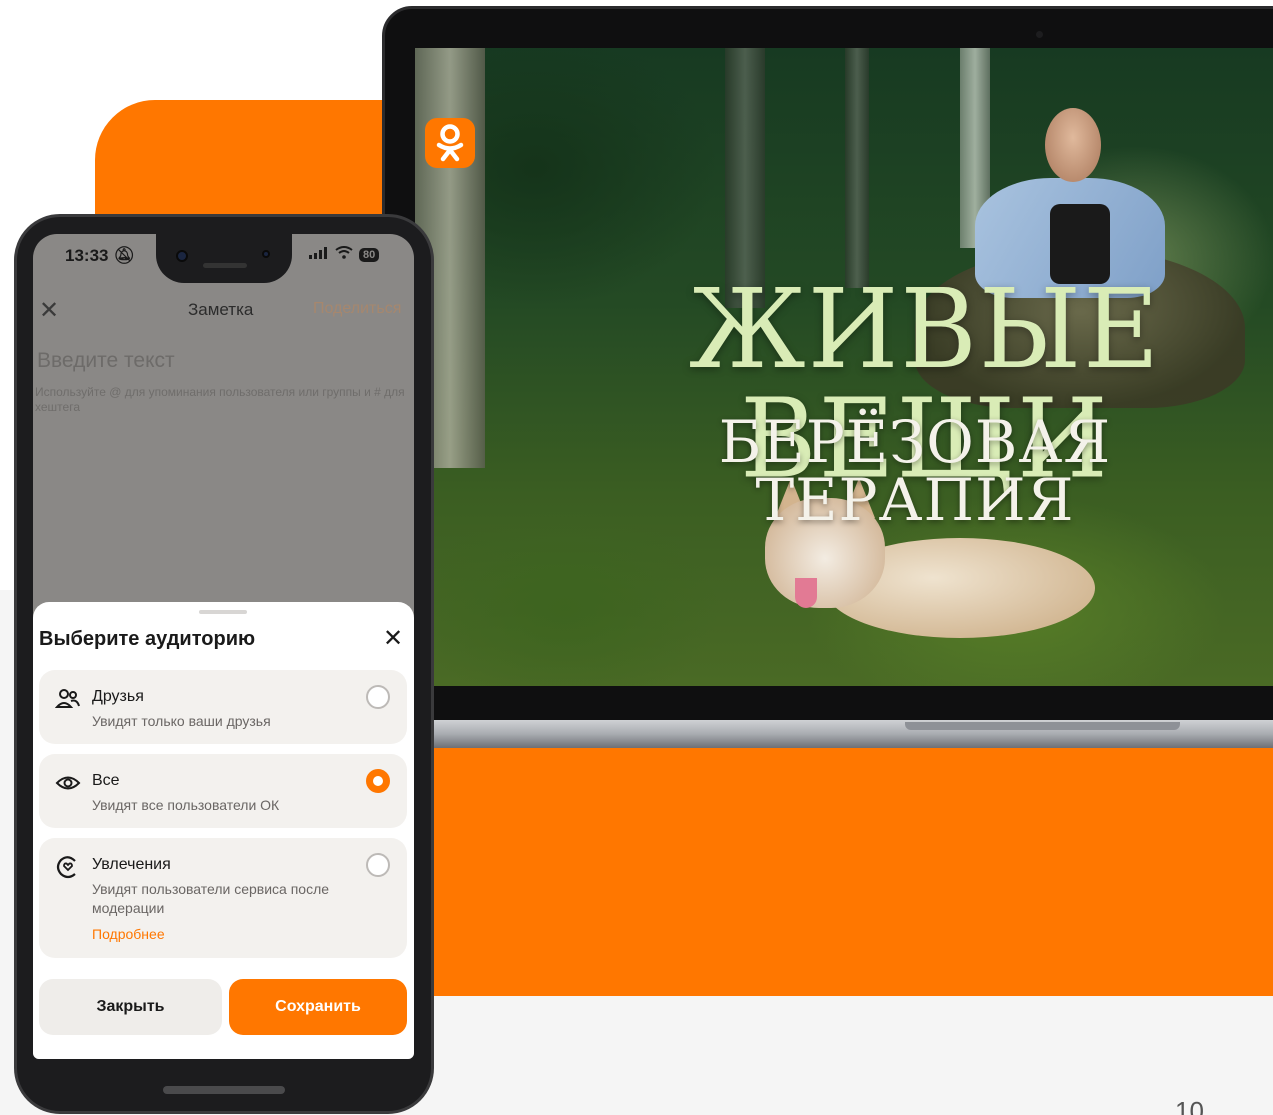 The height and width of the screenshot is (1115, 1273). I want to click on status-icons: 80, so click(344, 254).